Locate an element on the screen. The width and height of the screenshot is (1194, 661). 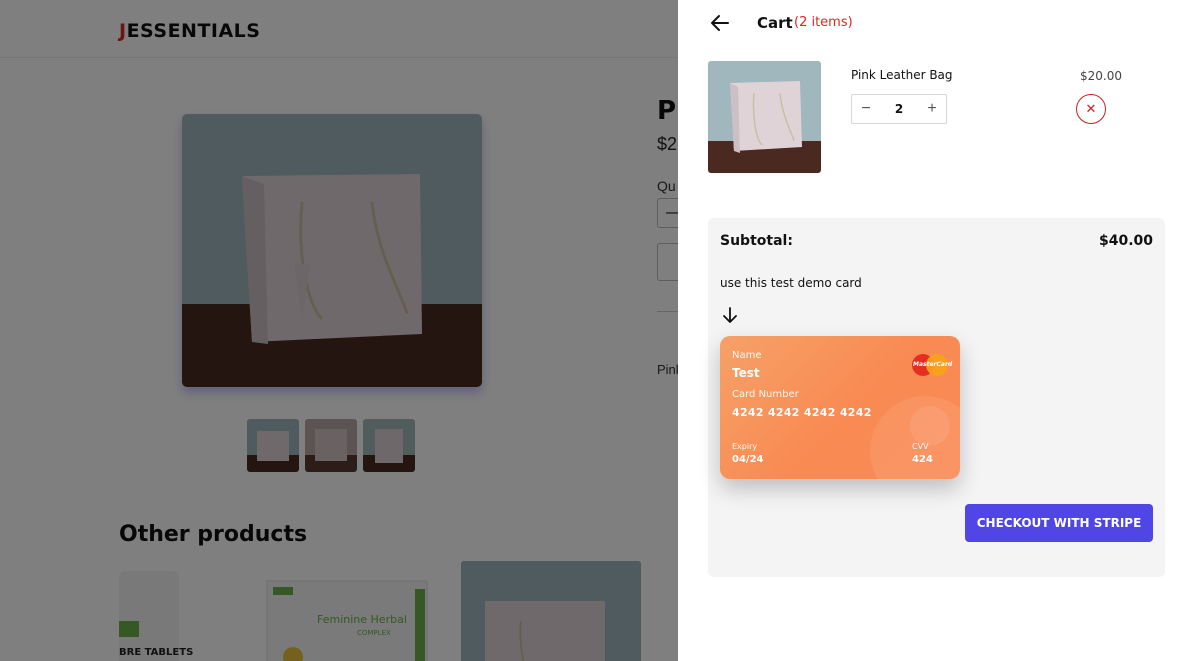
cart-item-price: $20.00 is located at coordinates (1101, 76).